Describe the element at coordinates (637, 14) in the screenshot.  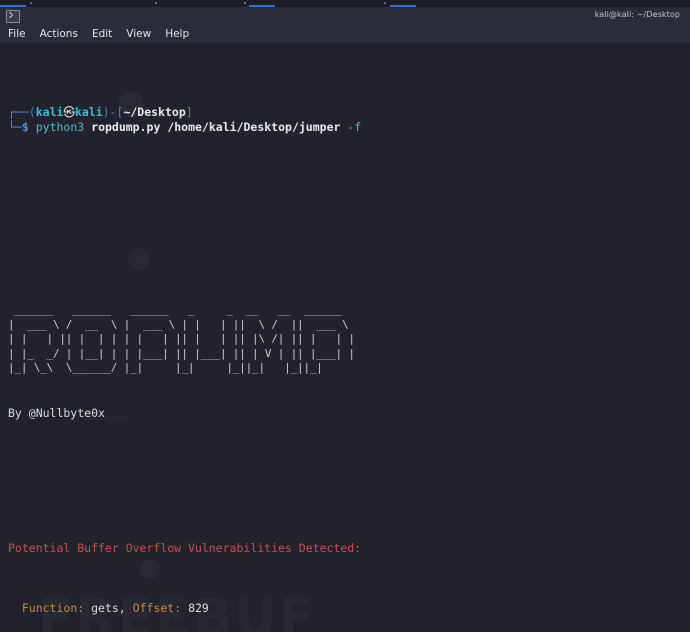
I see `window-title: kali@kali: ~/Desktop` at that location.